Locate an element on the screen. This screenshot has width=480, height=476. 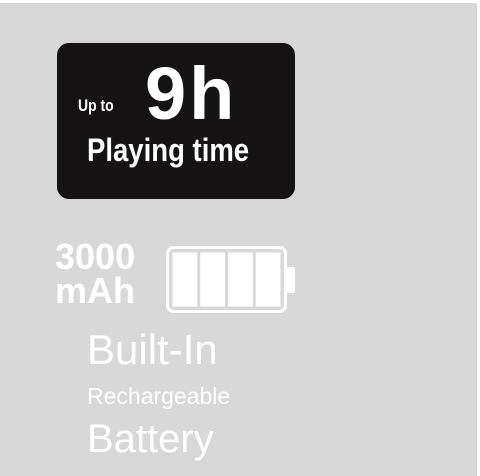
up-to-label: Up to is located at coordinates (96, 105).